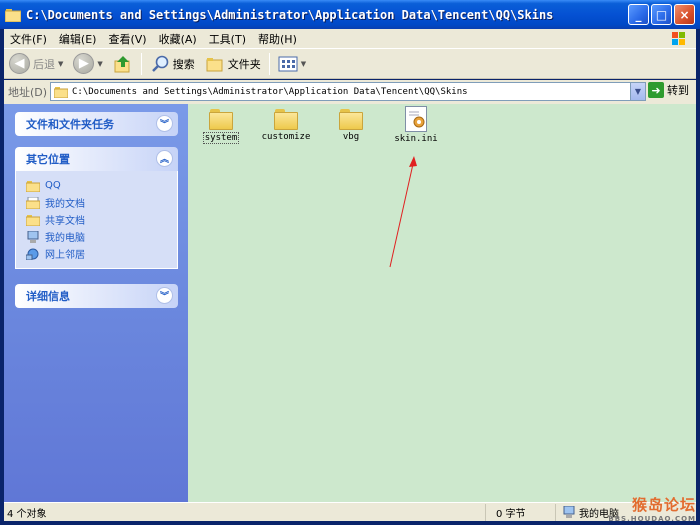 This screenshot has height=525, width=700. Describe the element at coordinates (183, 64) in the screenshot. I see `search-label: 搜索` at that location.